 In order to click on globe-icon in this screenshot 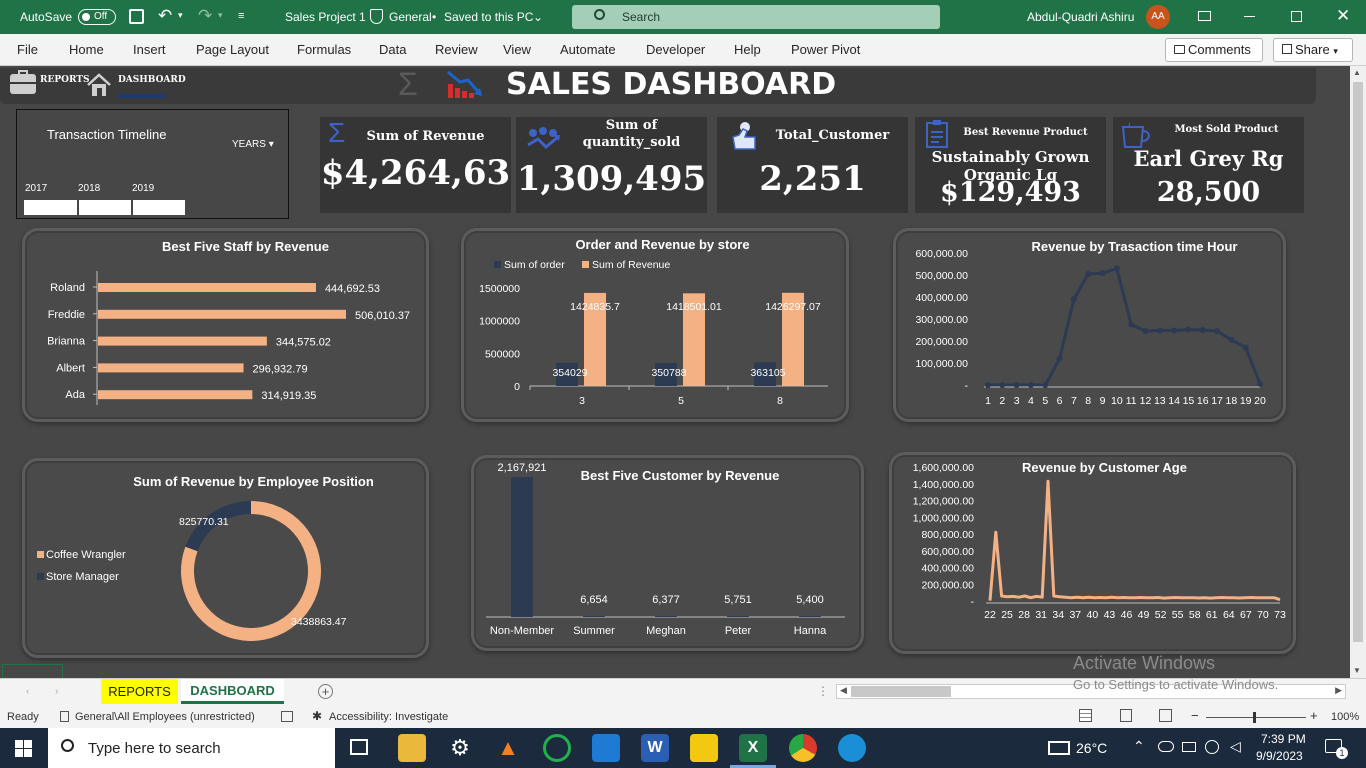, I will do `click(1212, 747)`.